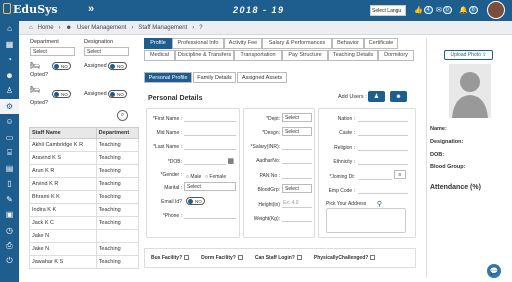 The height and width of the screenshot is (282, 512). Describe the element at coordinates (444, 10) in the screenshot. I see `mail-button: ✉ 0` at that location.